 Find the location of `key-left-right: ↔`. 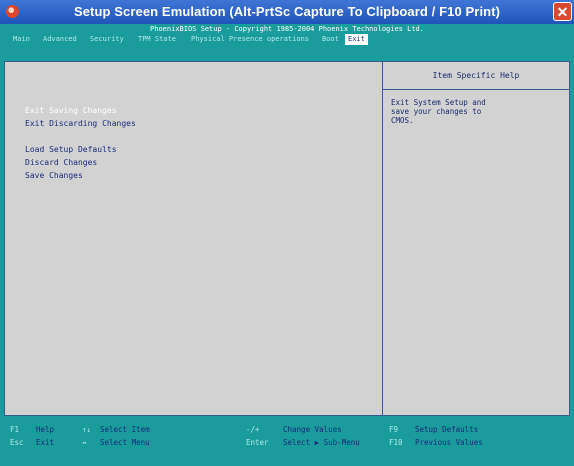

key-left-right: ↔ is located at coordinates (84, 442).